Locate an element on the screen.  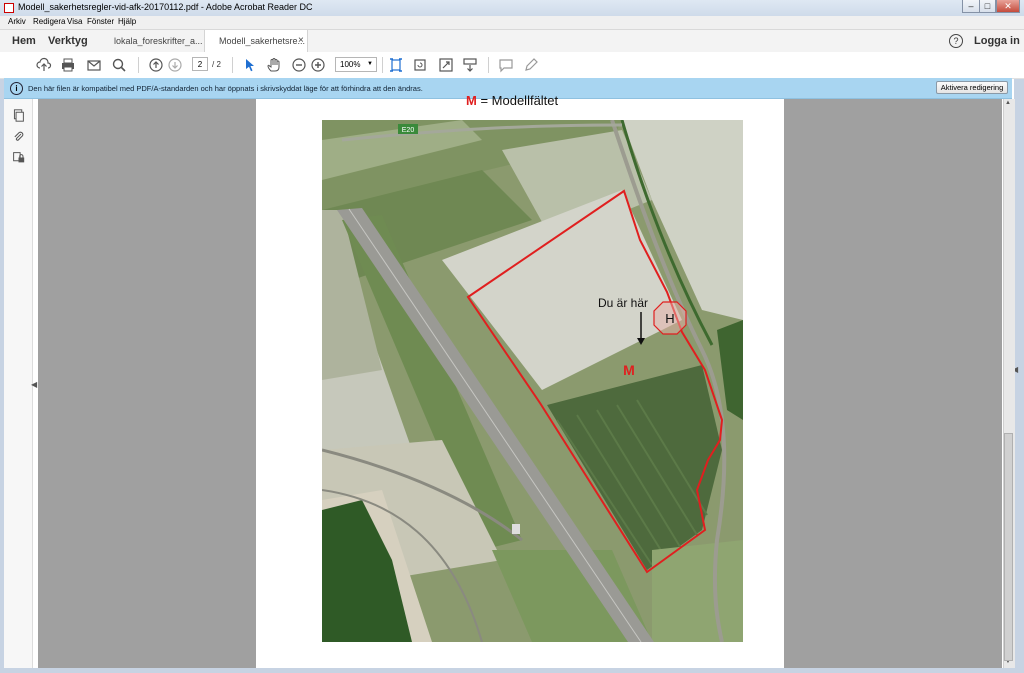
map-legend: M = Modellfältet is located at coordinates (512, 100).